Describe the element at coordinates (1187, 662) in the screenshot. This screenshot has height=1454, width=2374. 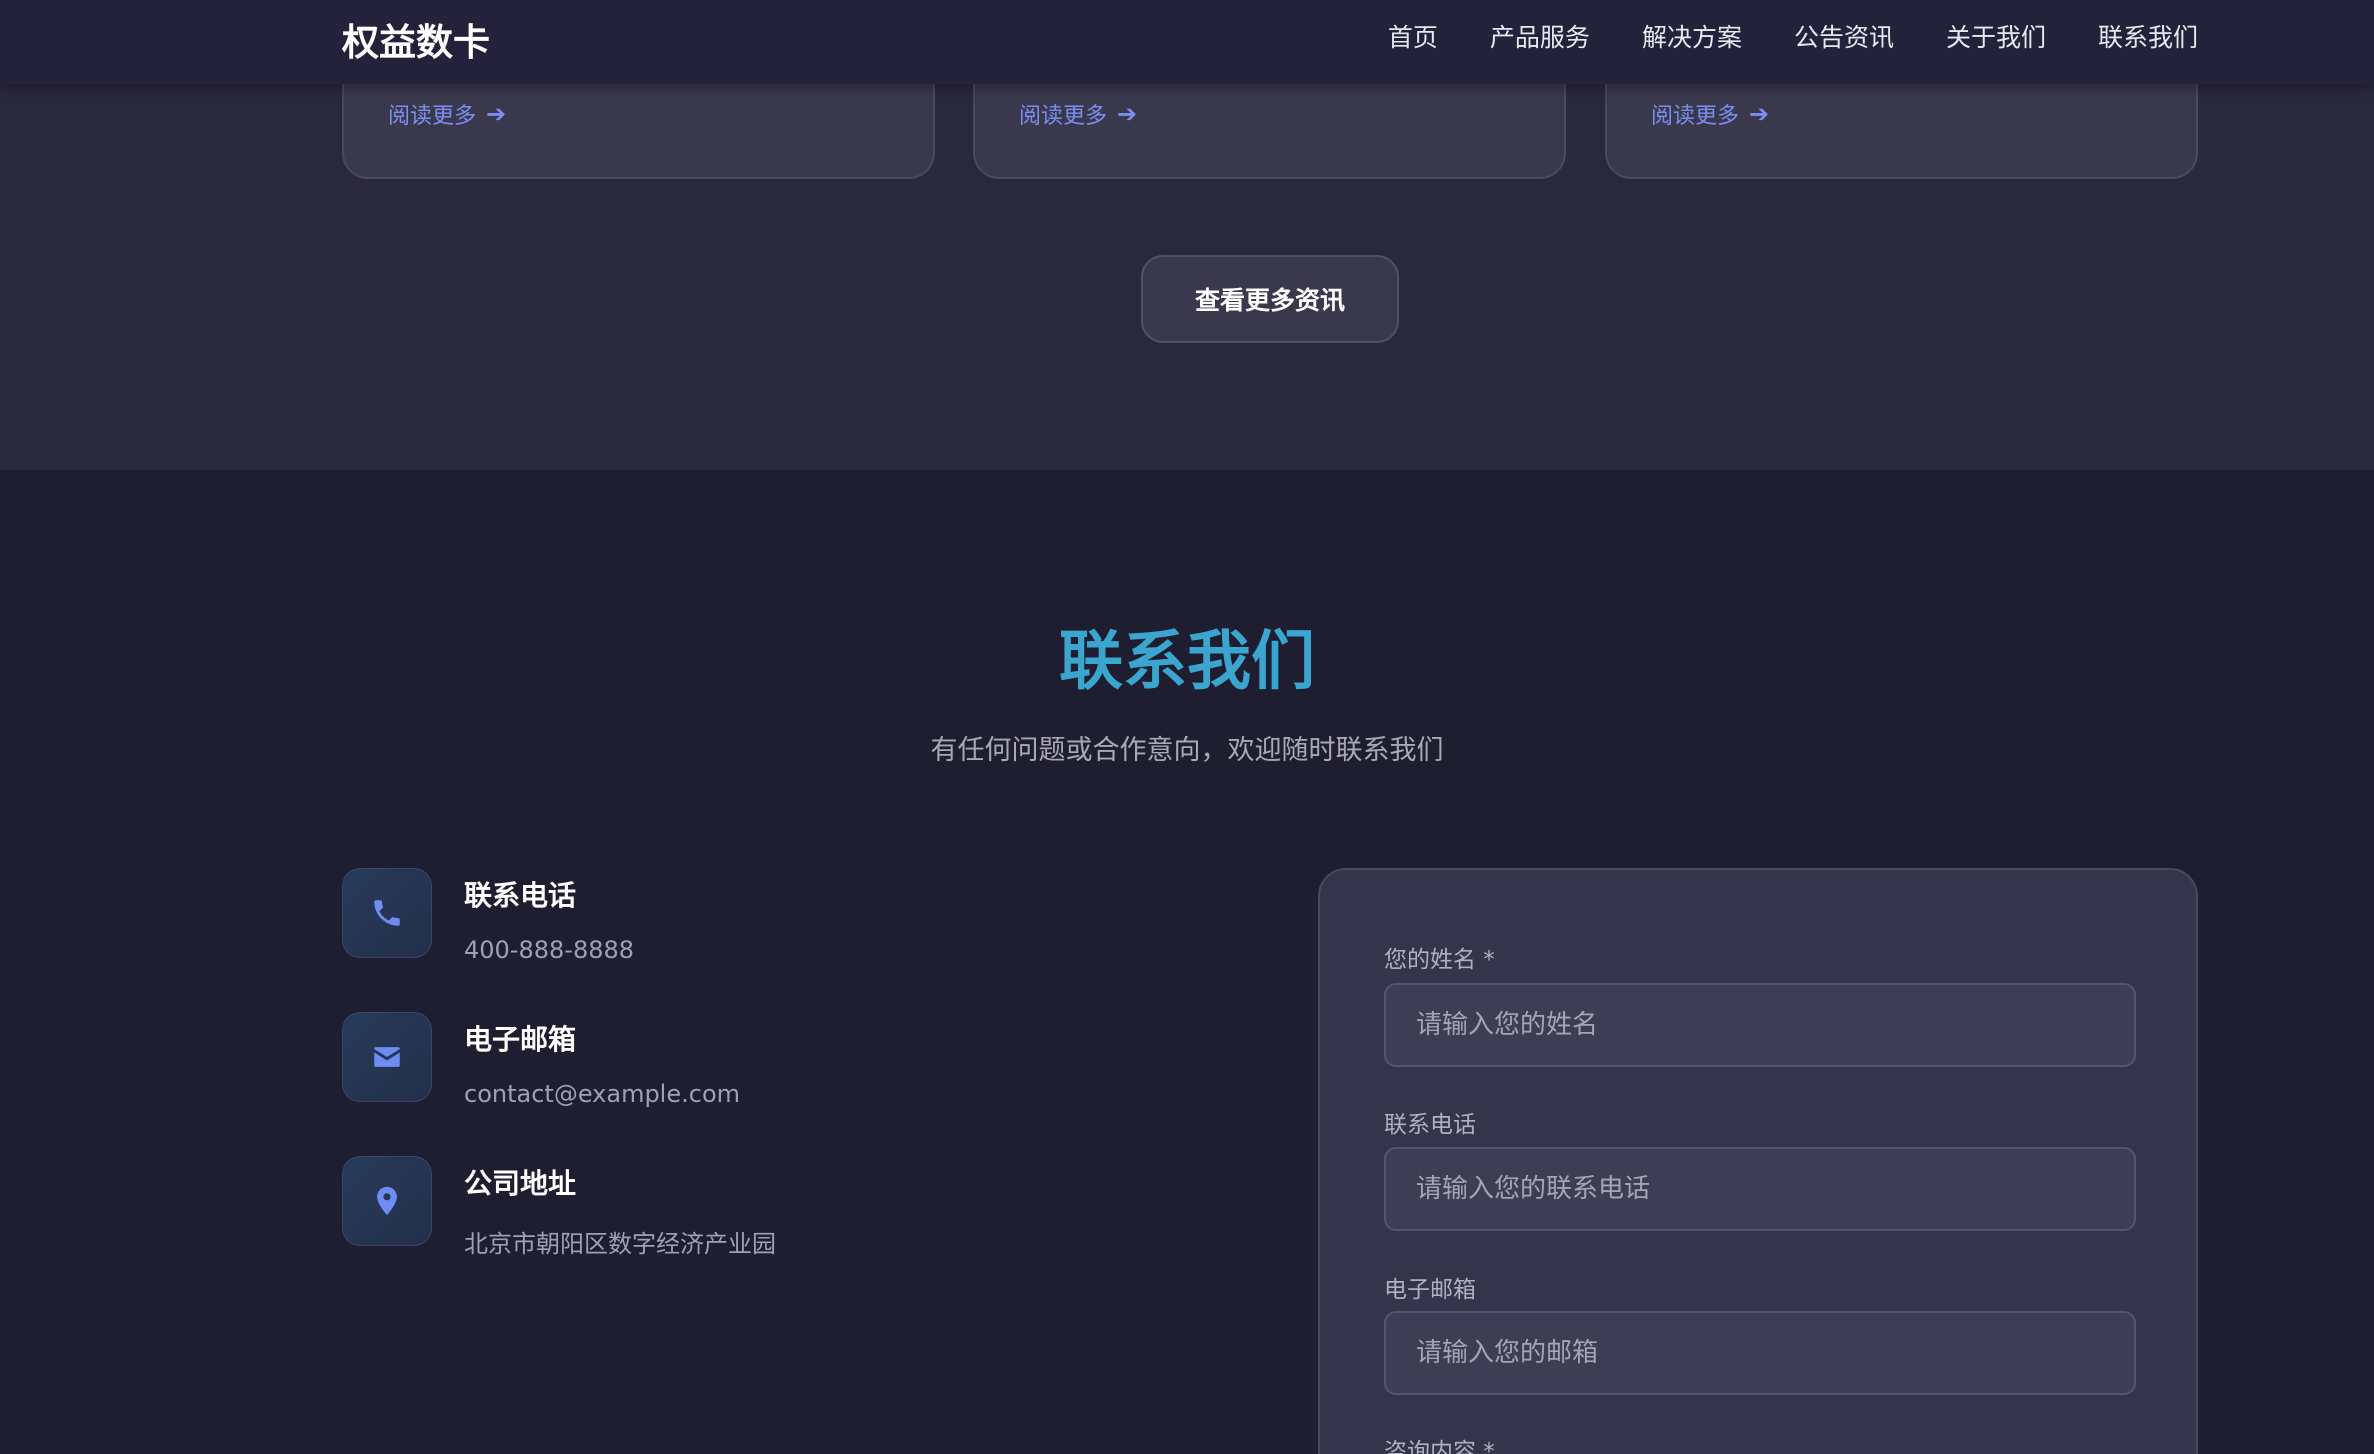
I see `contact-title: 联系我们` at that location.